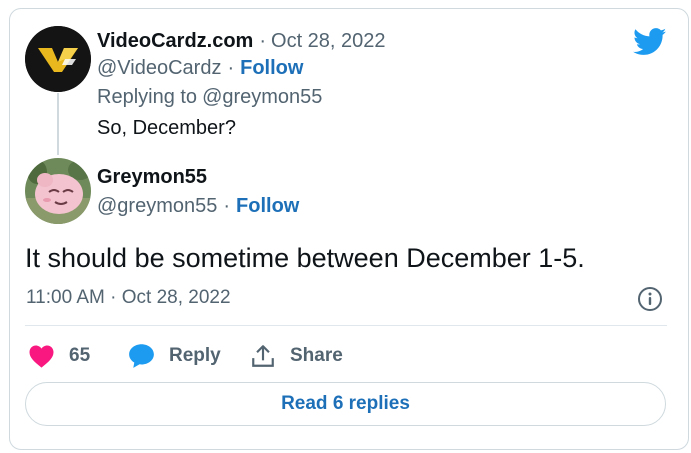 Image resolution: width=691 pixels, height=453 pixels. I want to click on reply-button: Reply, so click(174, 356).